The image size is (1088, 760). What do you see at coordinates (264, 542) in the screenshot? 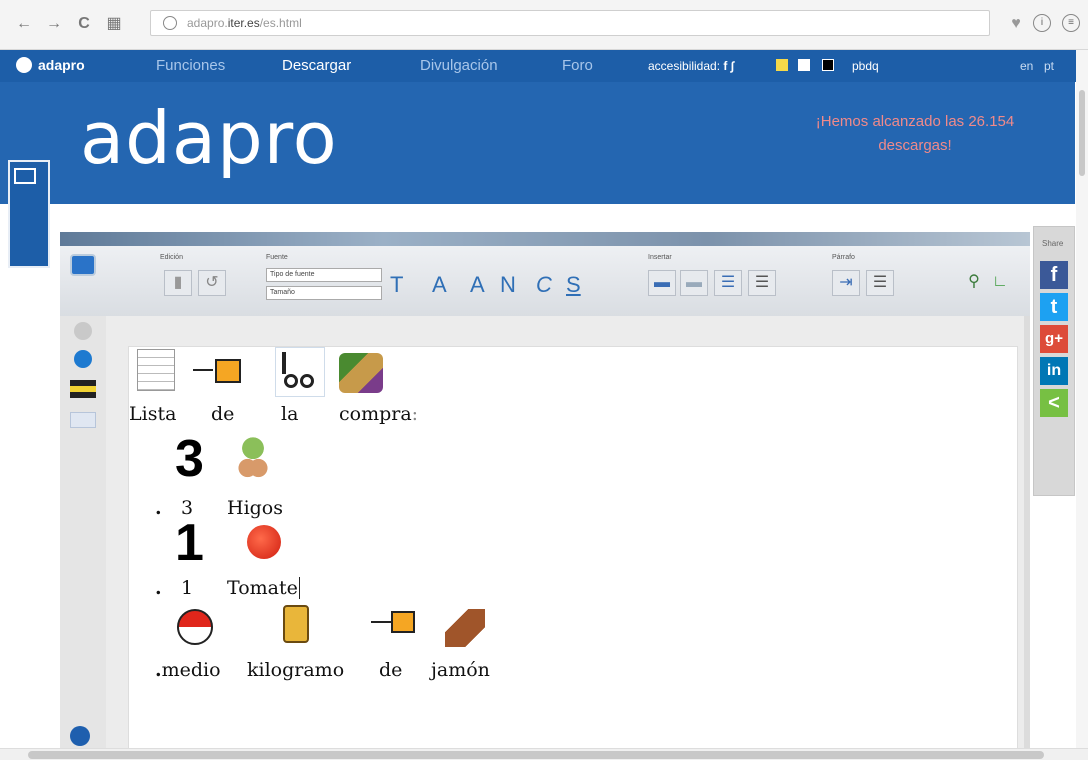
I see `tomato-pictogram` at bounding box center [264, 542].